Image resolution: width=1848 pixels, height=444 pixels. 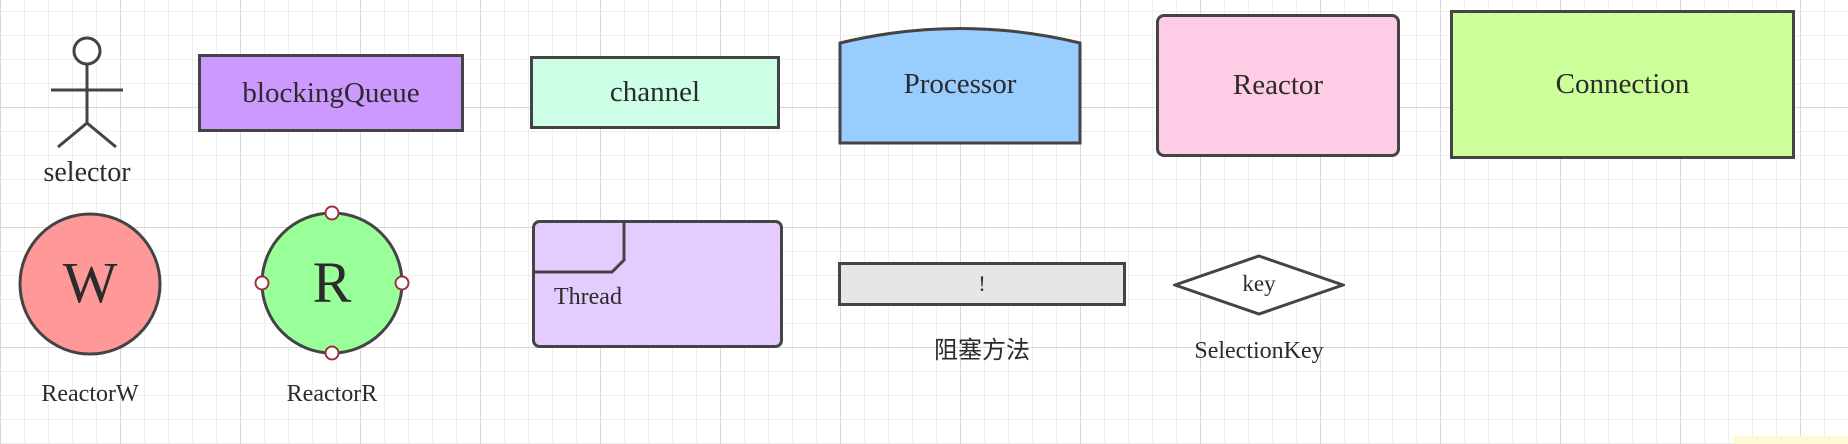 I want to click on selector-actor-icon, so click(x=87, y=91).